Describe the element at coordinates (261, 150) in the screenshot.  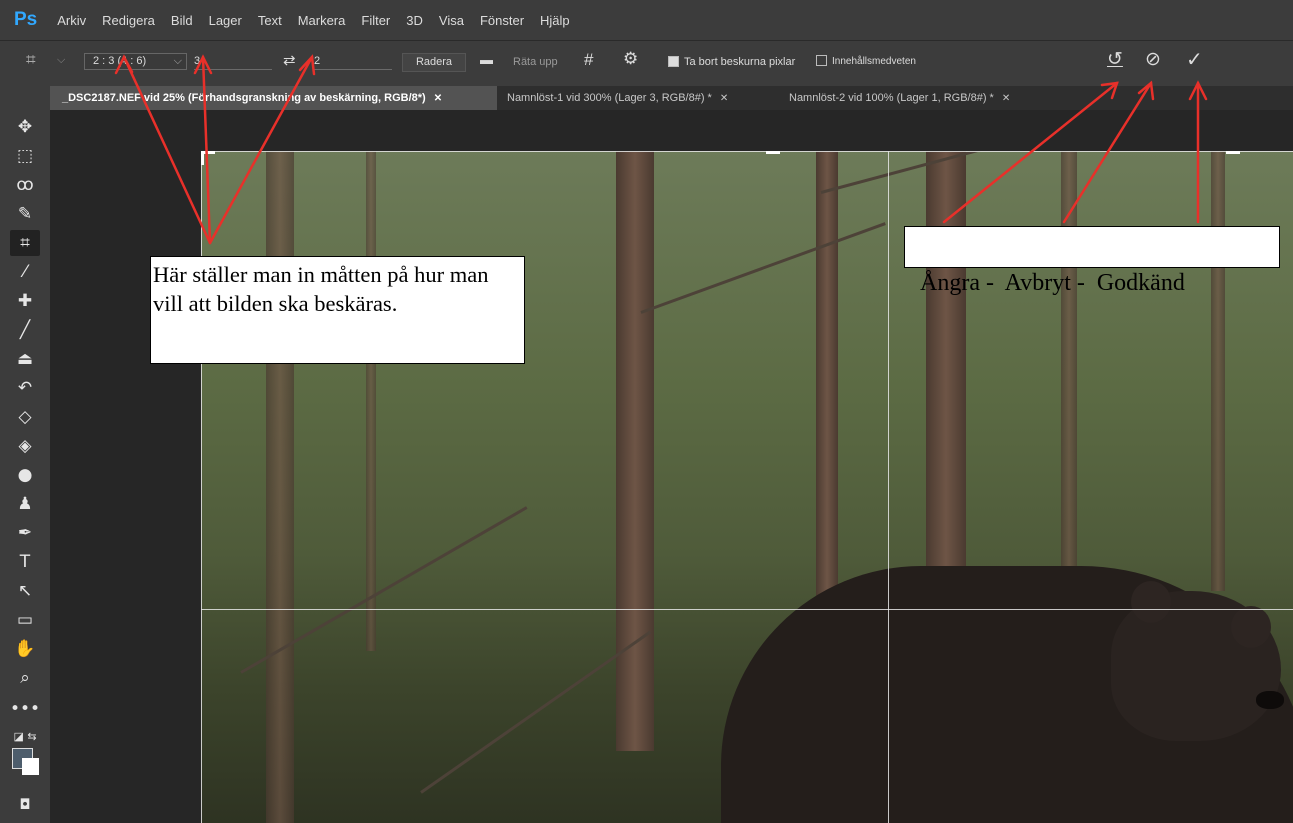
I see `arrow-to-height` at that location.